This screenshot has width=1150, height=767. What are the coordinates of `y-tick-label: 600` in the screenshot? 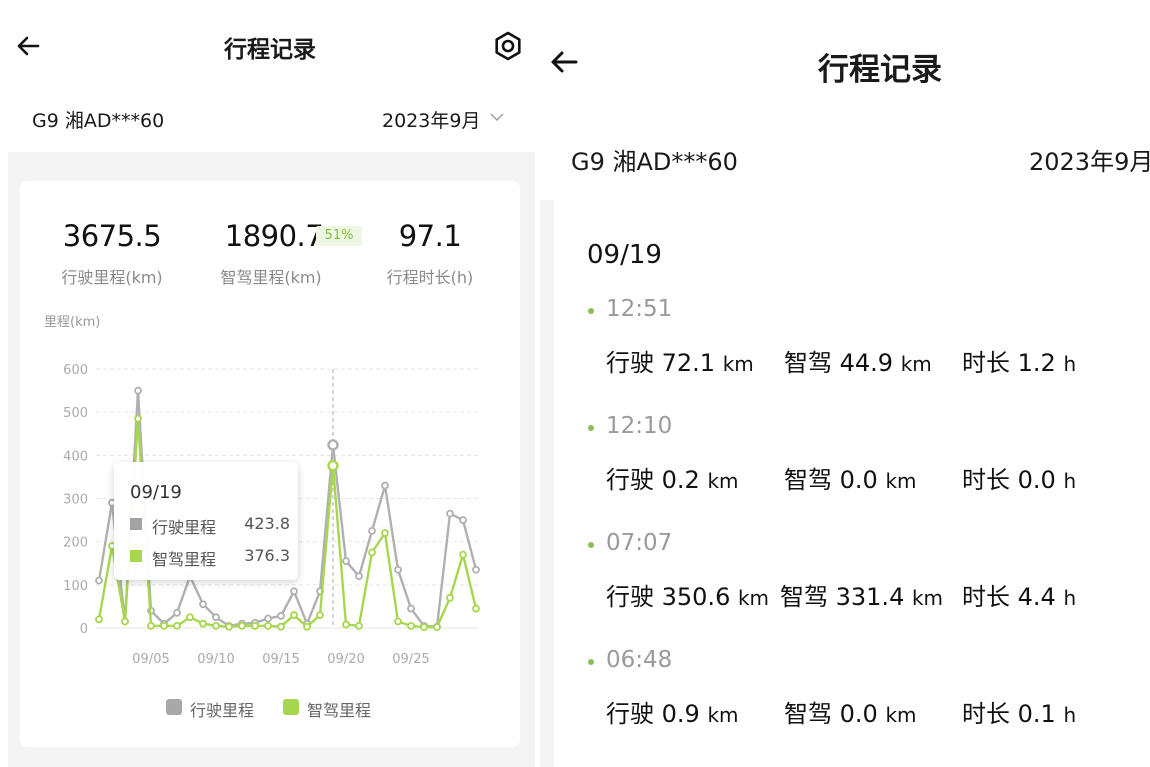 It's located at (75, 370).